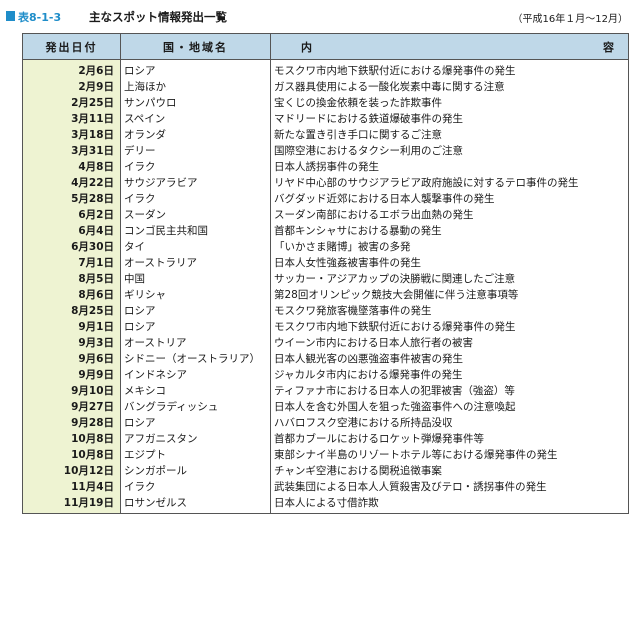 The image size is (638, 634). Describe the element at coordinates (570, 19) in the screenshot. I see `table-period: （平成16年１月～12月）` at that location.